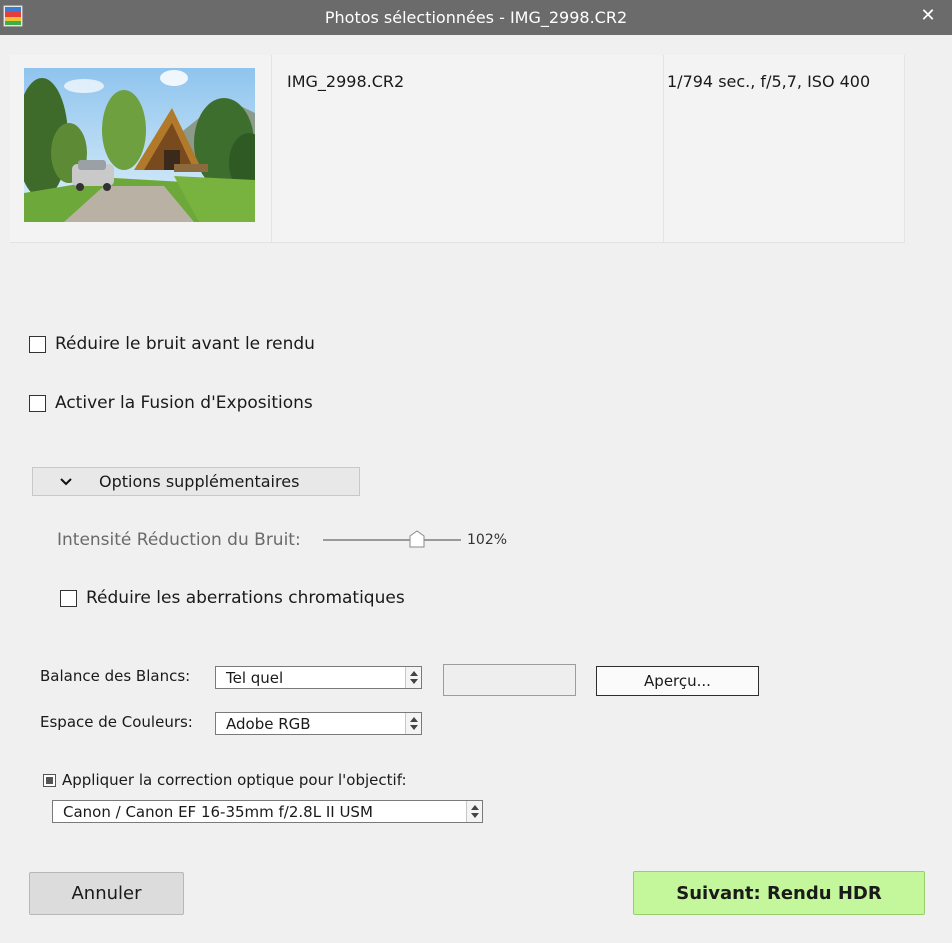 Image resolution: width=952 pixels, height=943 pixels. Describe the element at coordinates (318, 723) in the screenshot. I see `color-space-select: Adobe RGB` at that location.